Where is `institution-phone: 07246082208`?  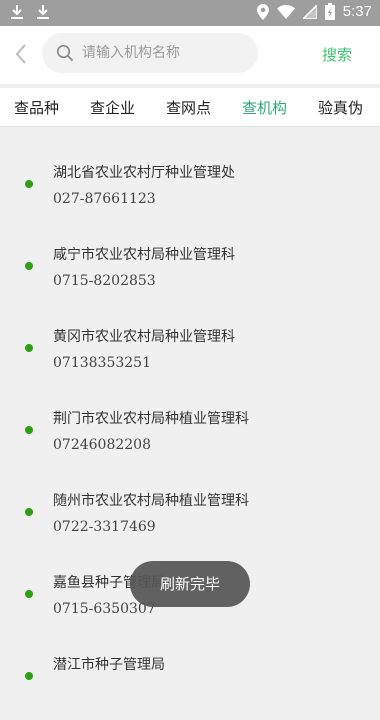 institution-phone: 07246082208 is located at coordinates (102, 445).